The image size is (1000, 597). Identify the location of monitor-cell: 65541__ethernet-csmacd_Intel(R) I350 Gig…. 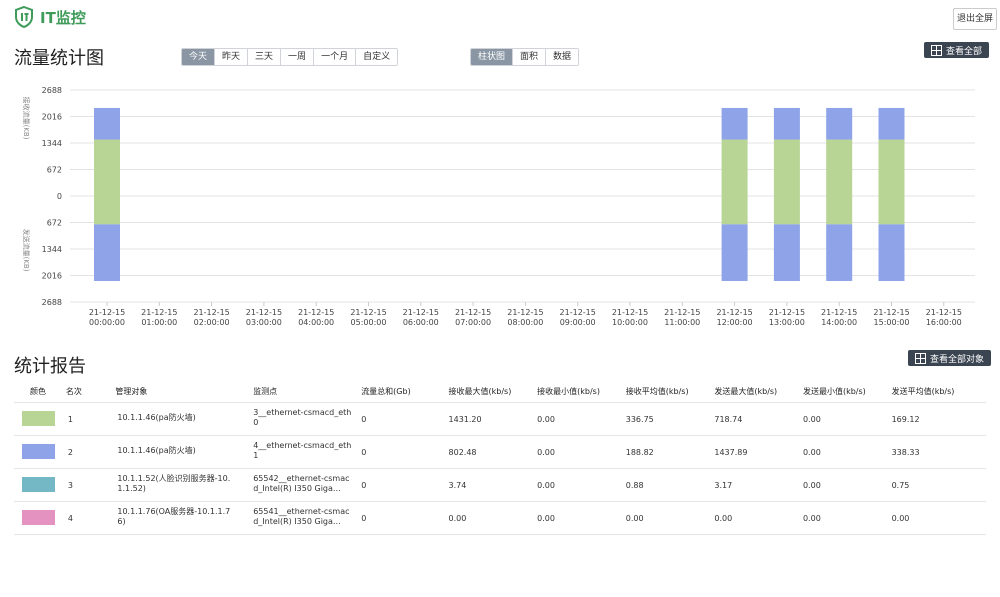
(303, 518).